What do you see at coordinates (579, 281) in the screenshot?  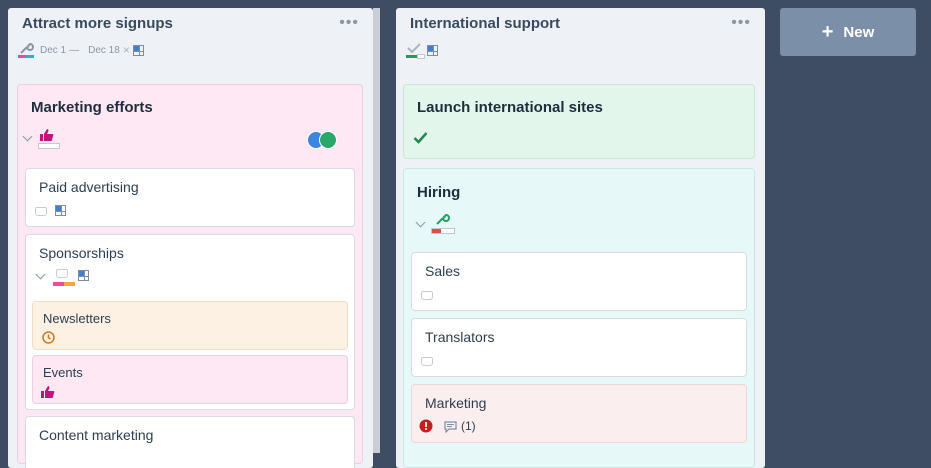 I see `card-sales: Sales` at bounding box center [579, 281].